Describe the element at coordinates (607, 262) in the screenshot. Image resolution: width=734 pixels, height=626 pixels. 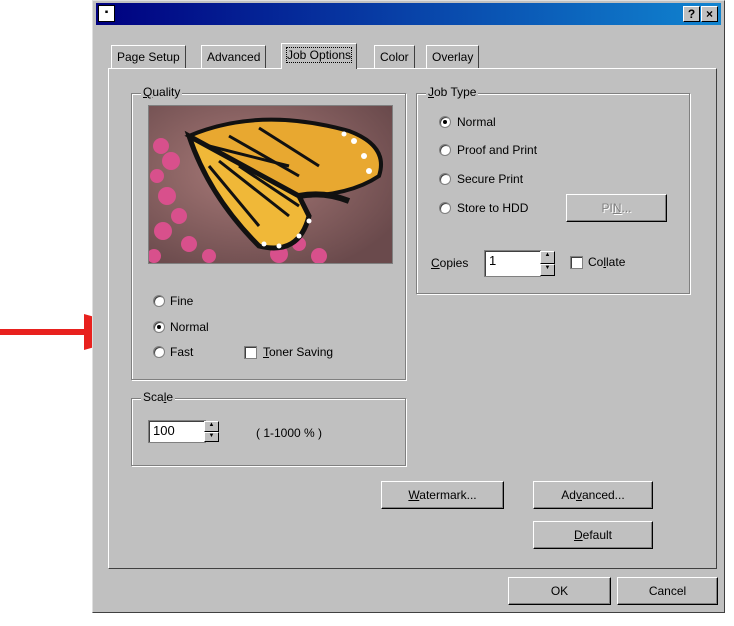
I see `collate-label: Collate` at that location.